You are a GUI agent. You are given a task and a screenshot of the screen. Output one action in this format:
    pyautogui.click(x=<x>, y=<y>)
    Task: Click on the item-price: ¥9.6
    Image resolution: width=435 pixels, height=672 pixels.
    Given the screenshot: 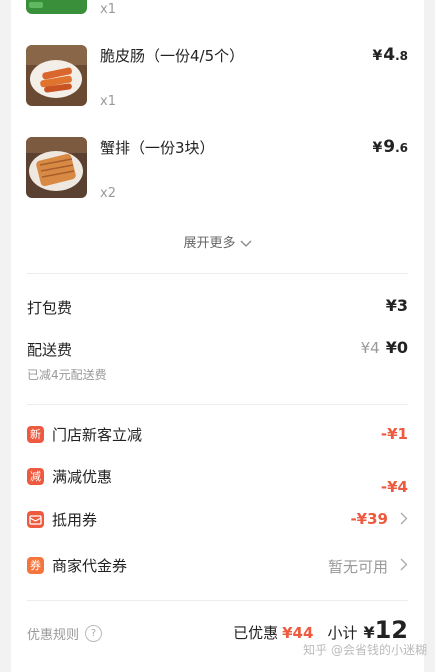 What is the action you would take?
    pyautogui.click(x=390, y=147)
    